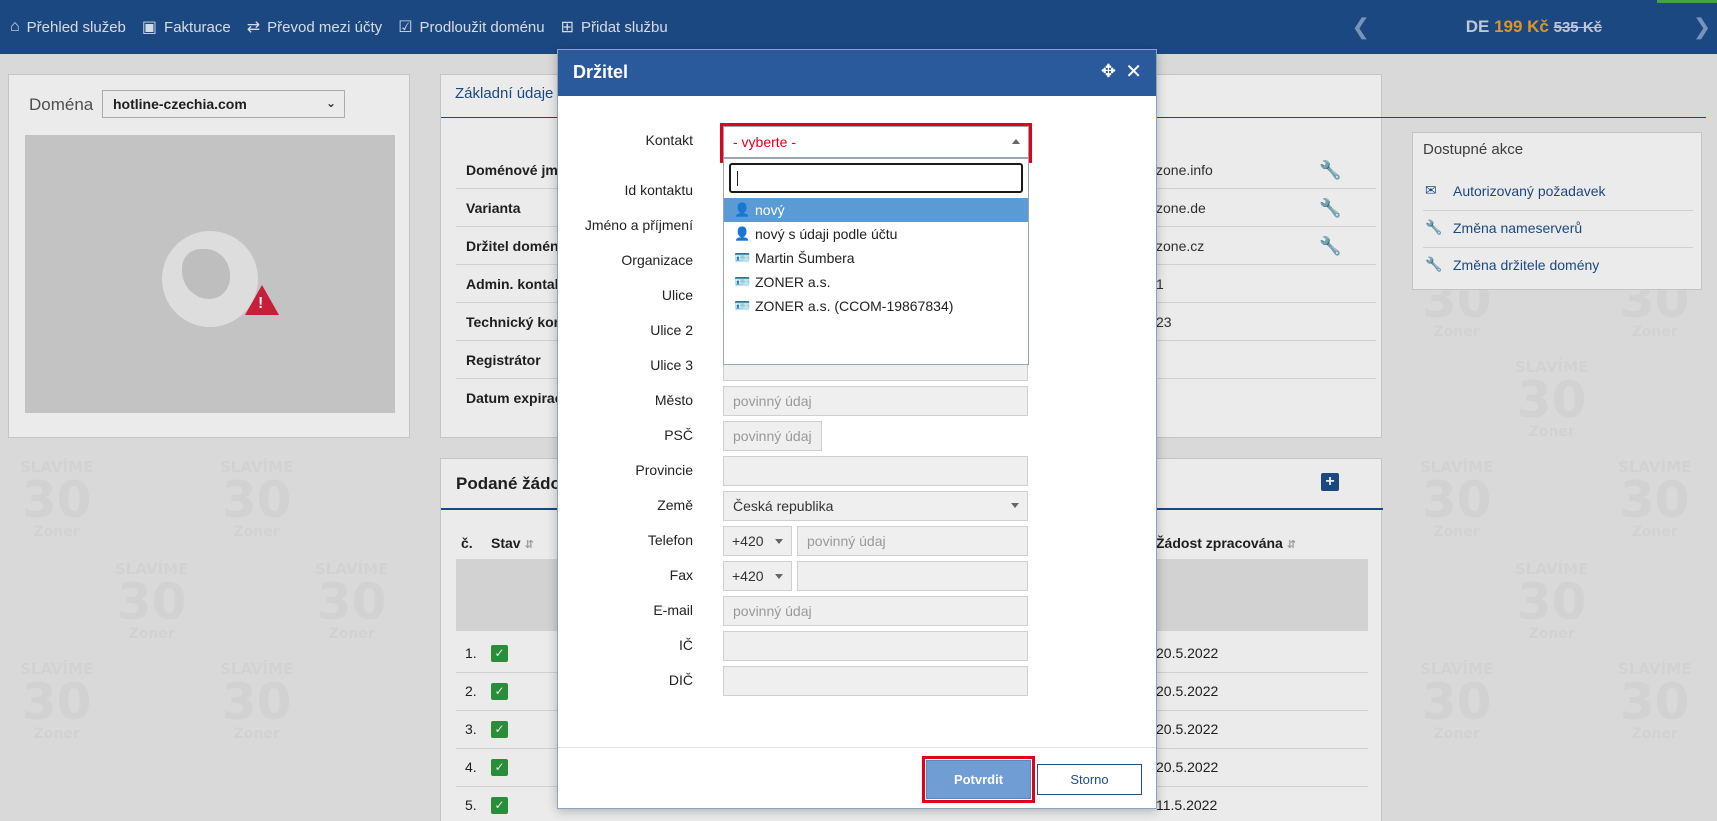 Image resolution: width=1717 pixels, height=821 pixels. Describe the element at coordinates (638, 225) in the screenshot. I see `label-name: Jméno a příjmení` at that location.